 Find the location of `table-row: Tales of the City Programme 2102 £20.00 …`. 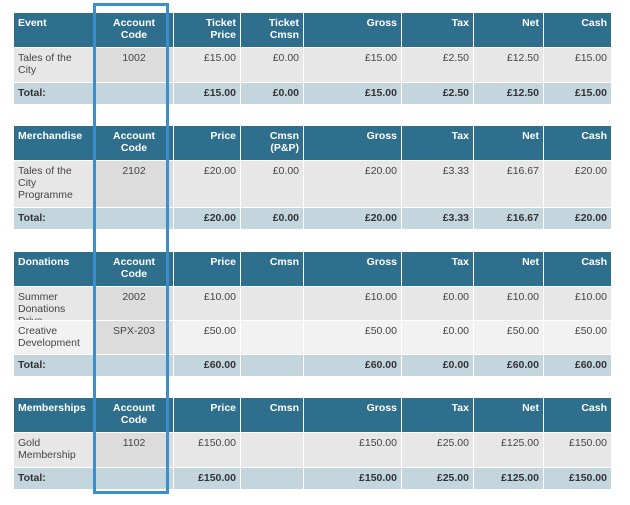

table-row: Tales of the City Programme 2102 £20.00 … is located at coordinates (312, 184).